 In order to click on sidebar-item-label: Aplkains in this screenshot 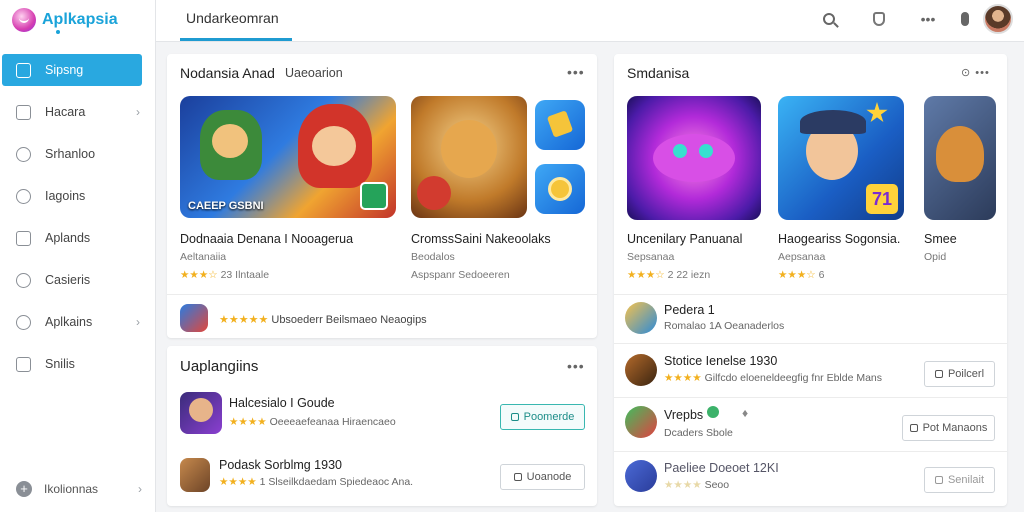, I will do `click(69, 322)`.